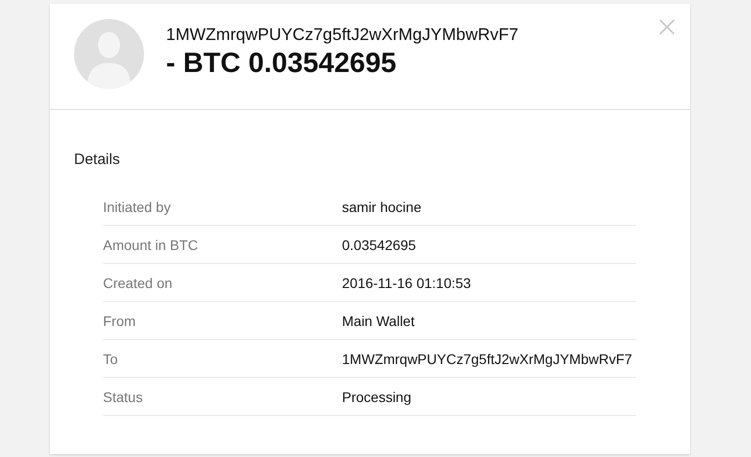 This screenshot has height=457, width=751. Describe the element at coordinates (282, 63) in the screenshot. I see `amount-text: - BTC 0.03542695` at that location.